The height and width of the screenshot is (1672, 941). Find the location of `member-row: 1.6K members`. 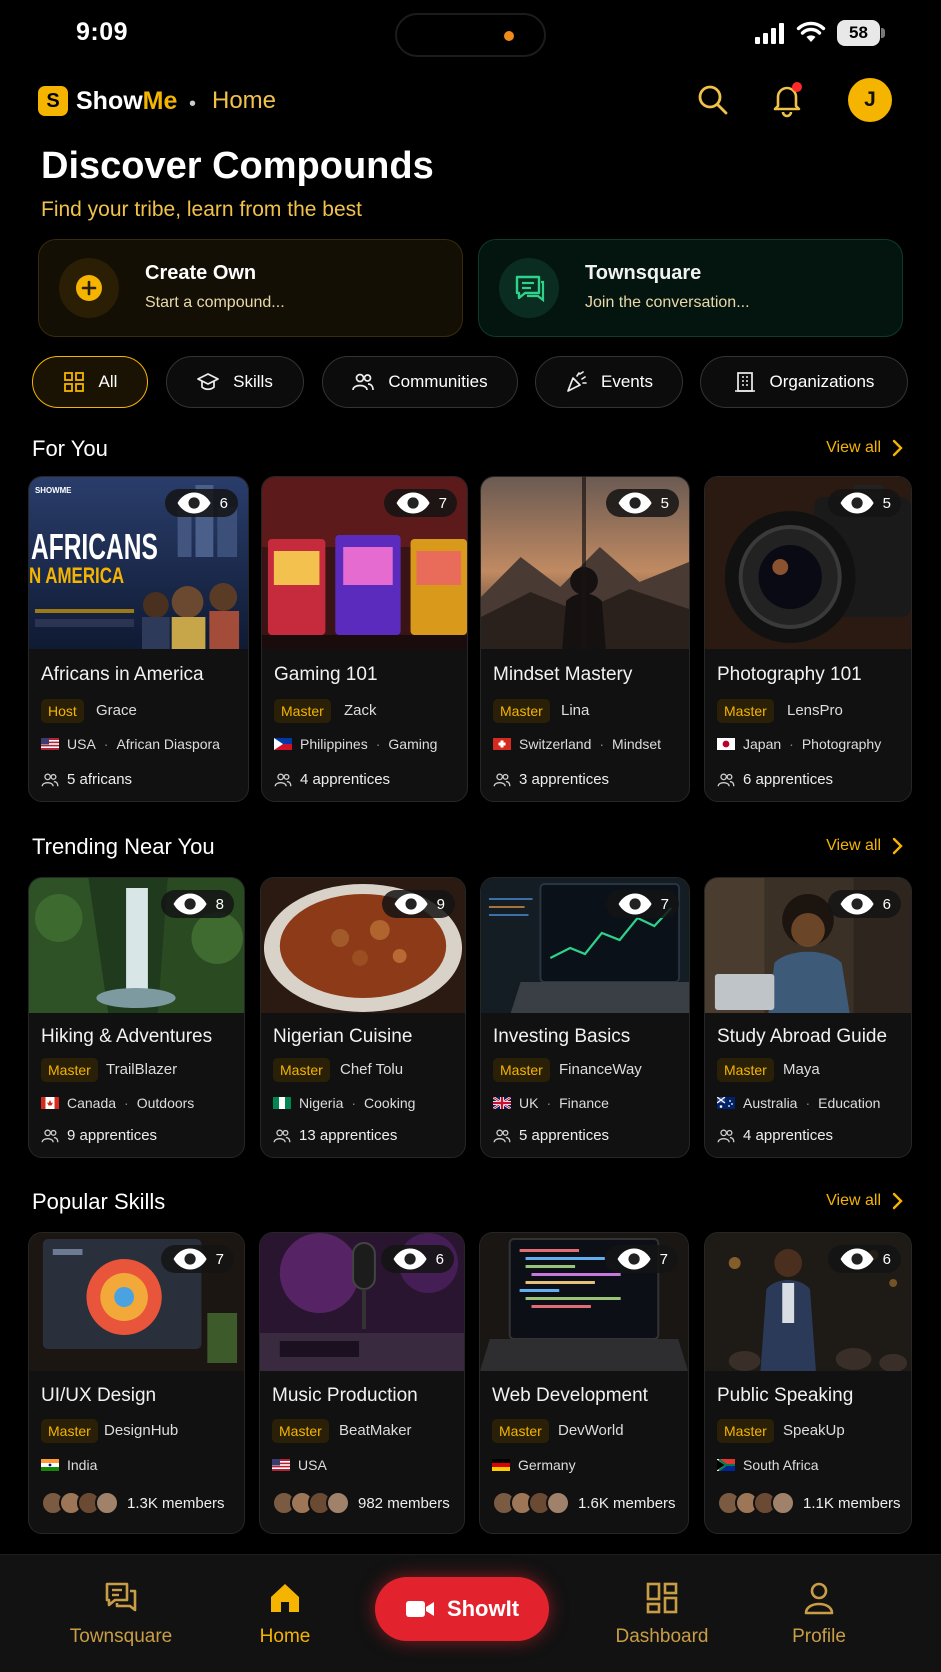

member-row: 1.6K members is located at coordinates (584, 1503).